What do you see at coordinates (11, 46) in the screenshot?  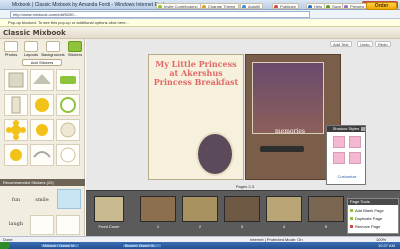 I see `photos-icon` at bounding box center [11, 46].